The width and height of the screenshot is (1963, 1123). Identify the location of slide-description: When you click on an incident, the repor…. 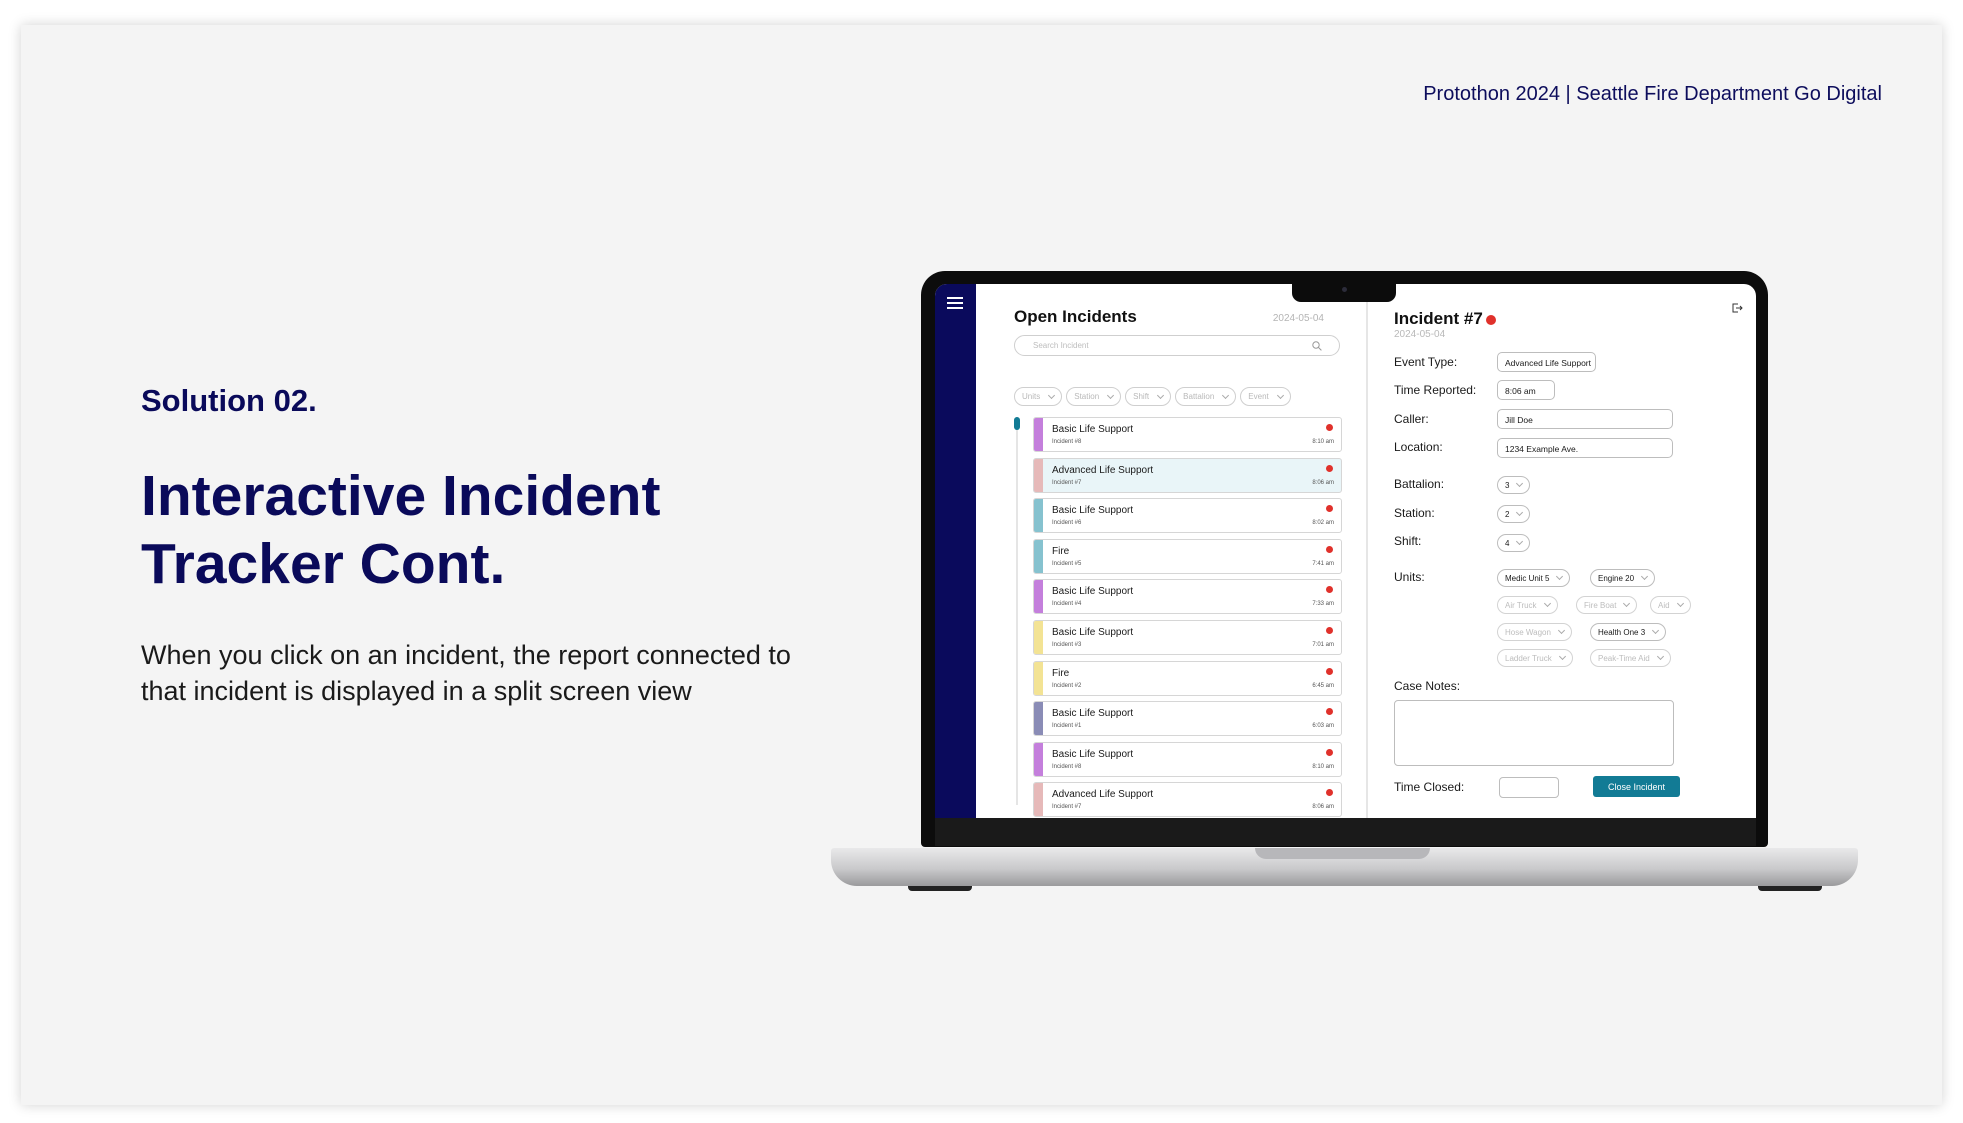
(466, 673).